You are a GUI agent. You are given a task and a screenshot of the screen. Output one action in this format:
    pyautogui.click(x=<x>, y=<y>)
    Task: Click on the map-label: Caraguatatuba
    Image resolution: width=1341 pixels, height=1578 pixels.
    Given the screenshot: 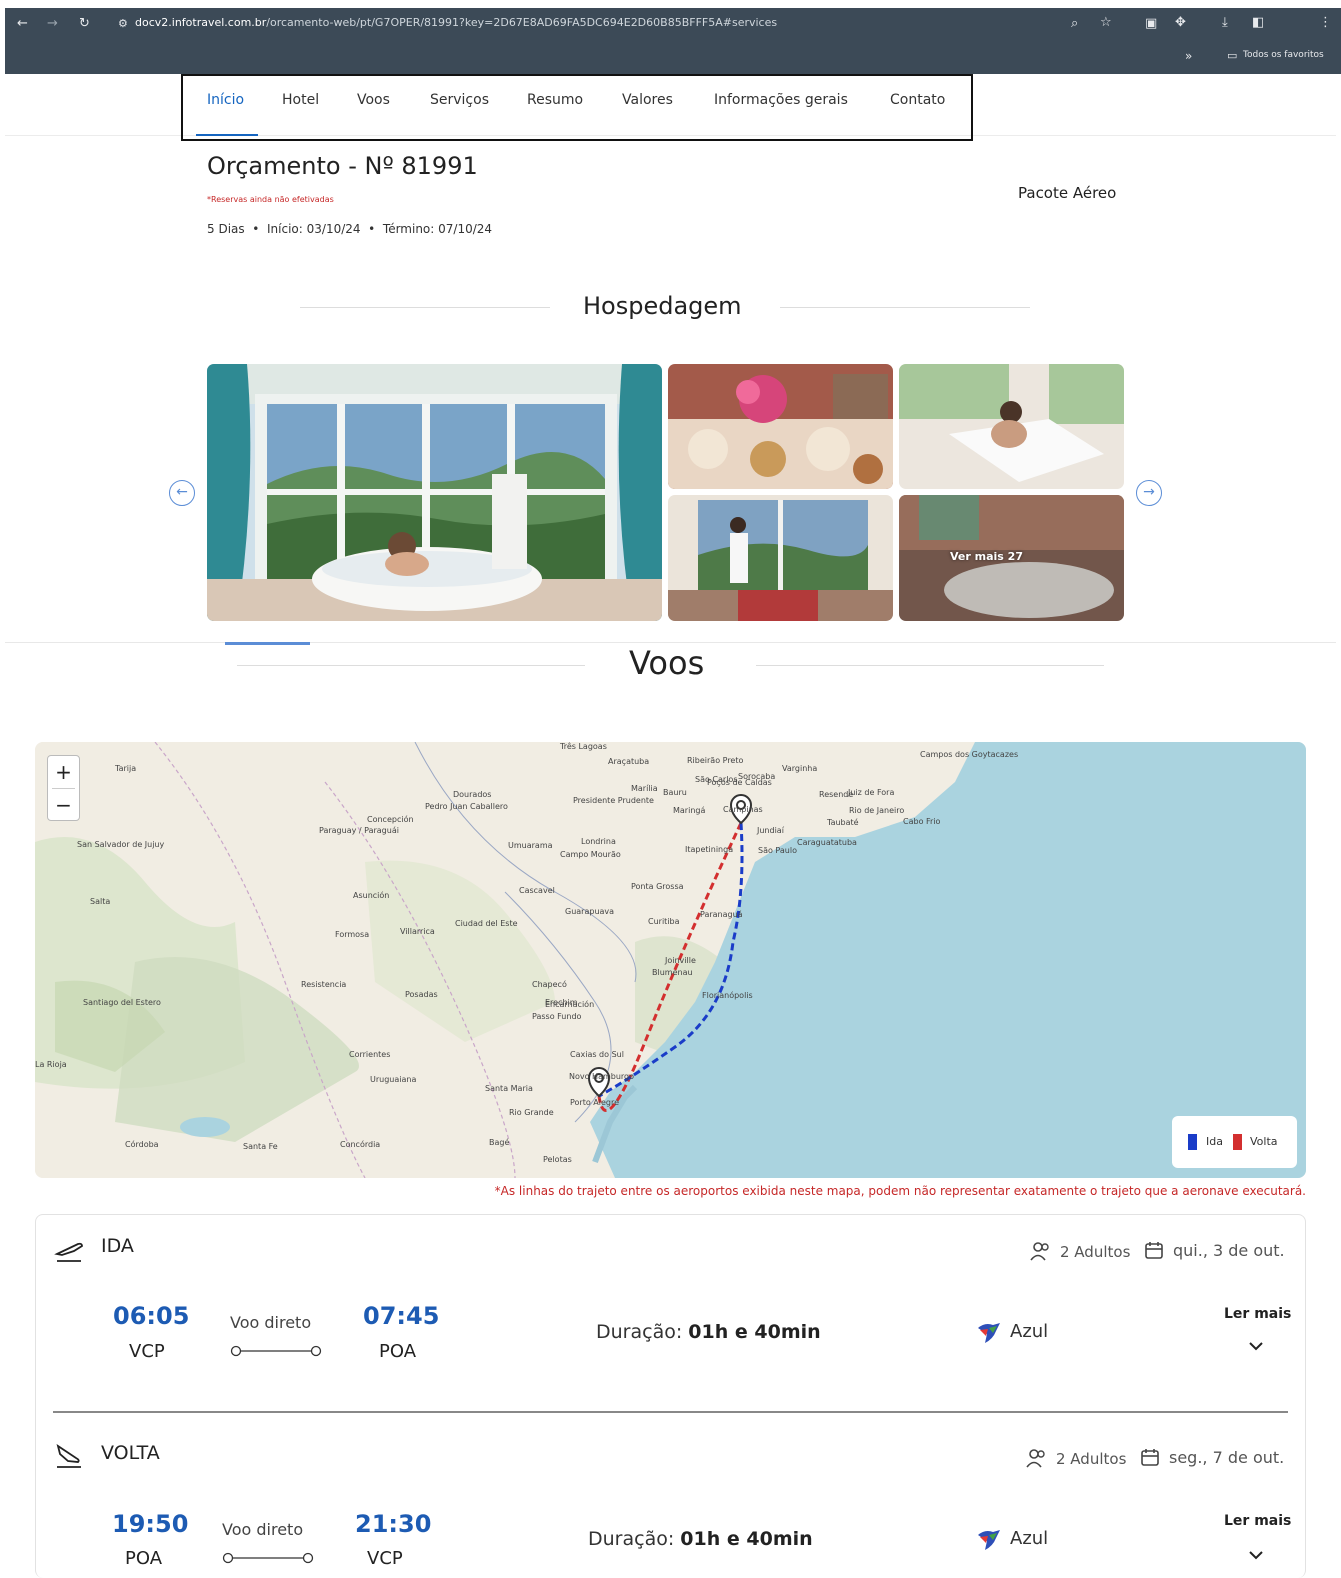 What is the action you would take?
    pyautogui.click(x=827, y=842)
    